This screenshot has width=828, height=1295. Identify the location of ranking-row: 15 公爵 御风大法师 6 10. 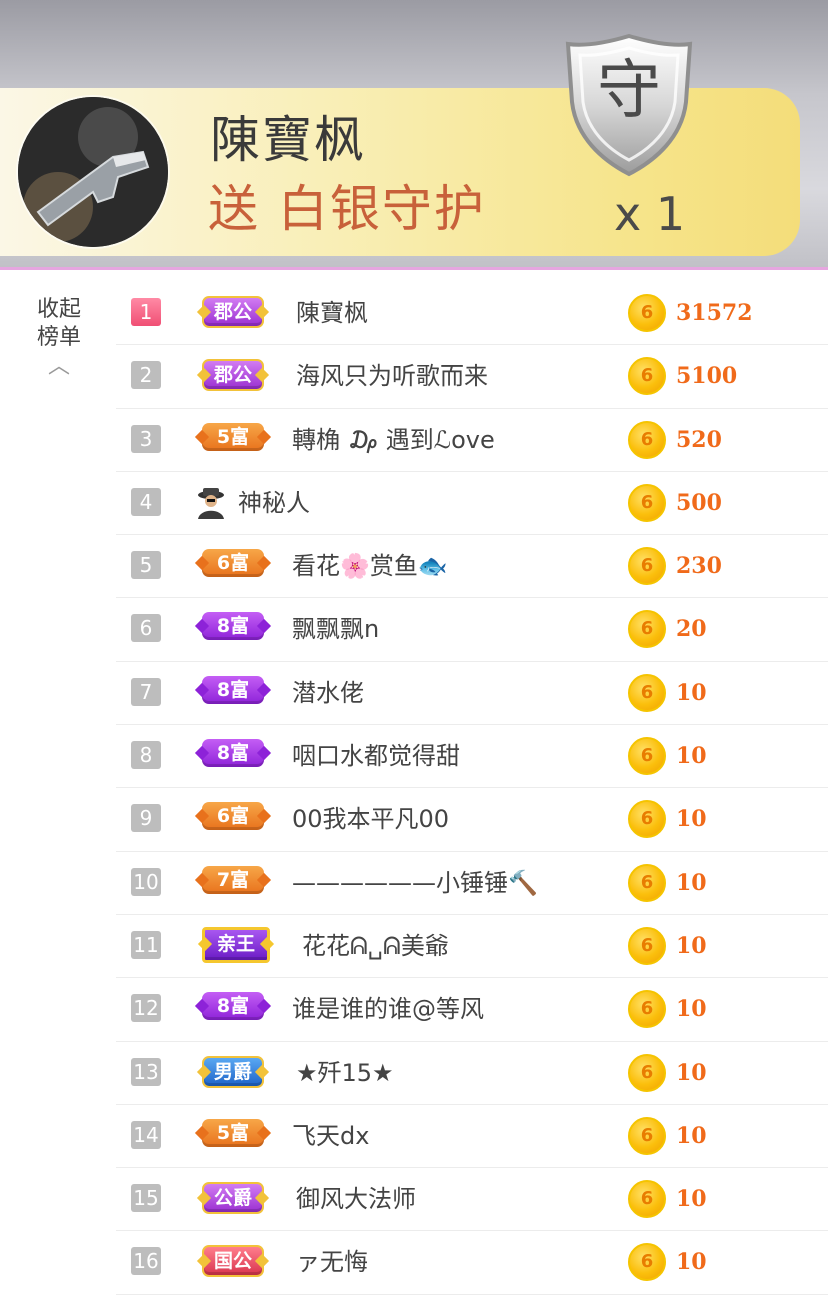
(472, 1200).